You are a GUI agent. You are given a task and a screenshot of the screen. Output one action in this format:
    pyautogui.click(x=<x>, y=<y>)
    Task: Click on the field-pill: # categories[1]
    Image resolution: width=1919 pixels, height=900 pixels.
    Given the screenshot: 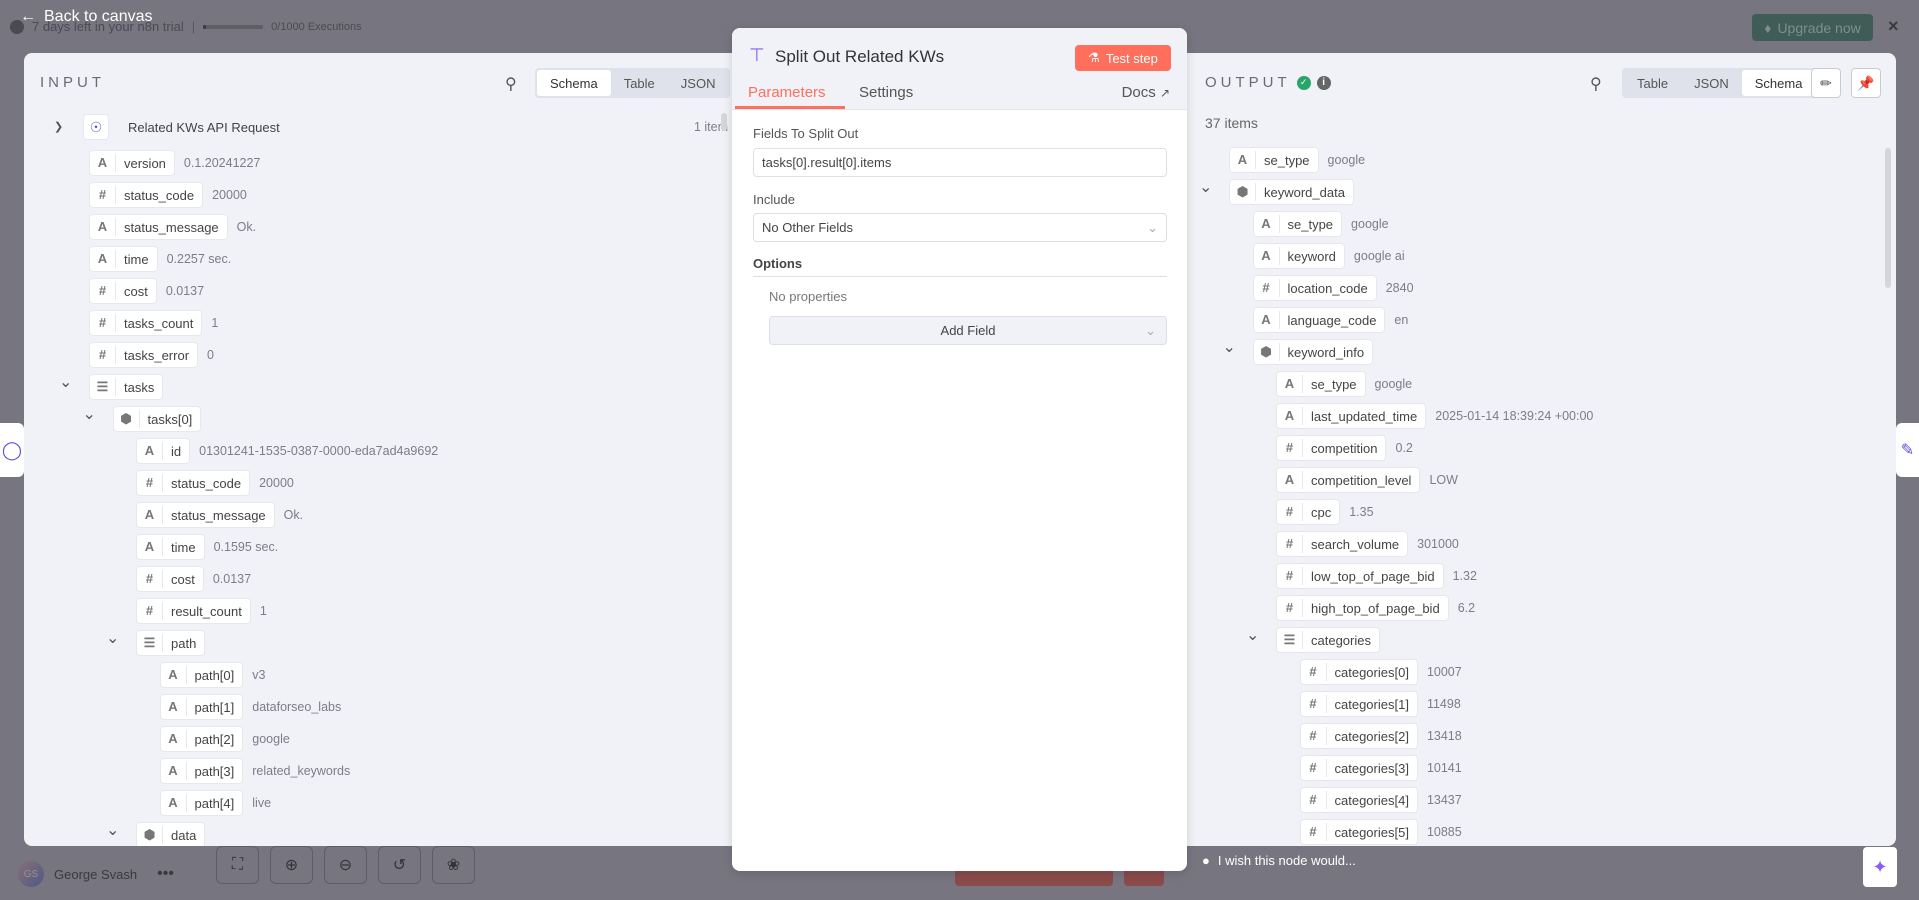 What is the action you would take?
    pyautogui.click(x=1358, y=704)
    